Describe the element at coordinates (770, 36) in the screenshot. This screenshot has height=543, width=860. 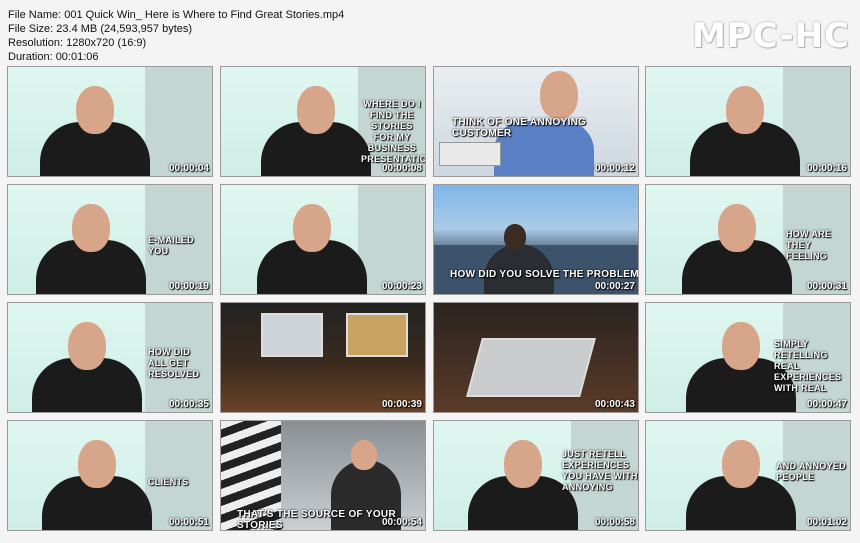
I see `mpc-hc-logo: MPC-HC` at that location.